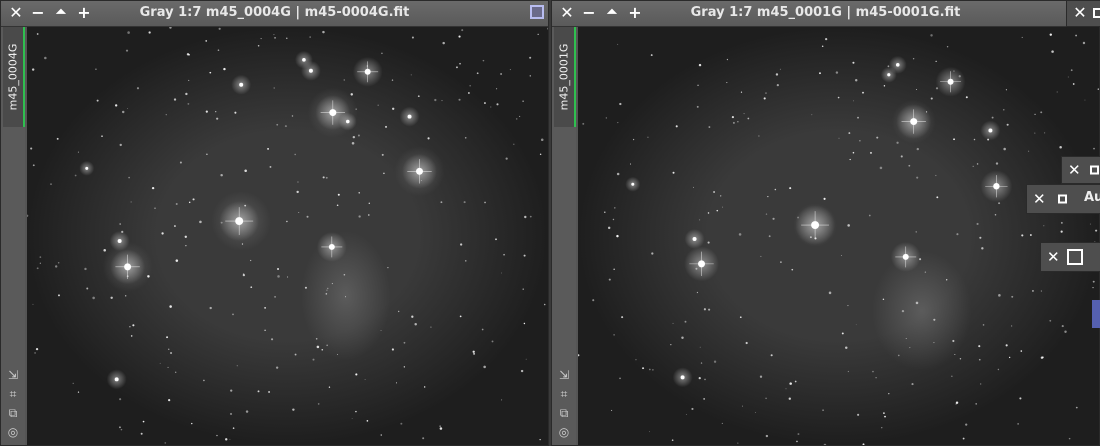  I want to click on shaded-window-c: ✕, so click(1070, 257).